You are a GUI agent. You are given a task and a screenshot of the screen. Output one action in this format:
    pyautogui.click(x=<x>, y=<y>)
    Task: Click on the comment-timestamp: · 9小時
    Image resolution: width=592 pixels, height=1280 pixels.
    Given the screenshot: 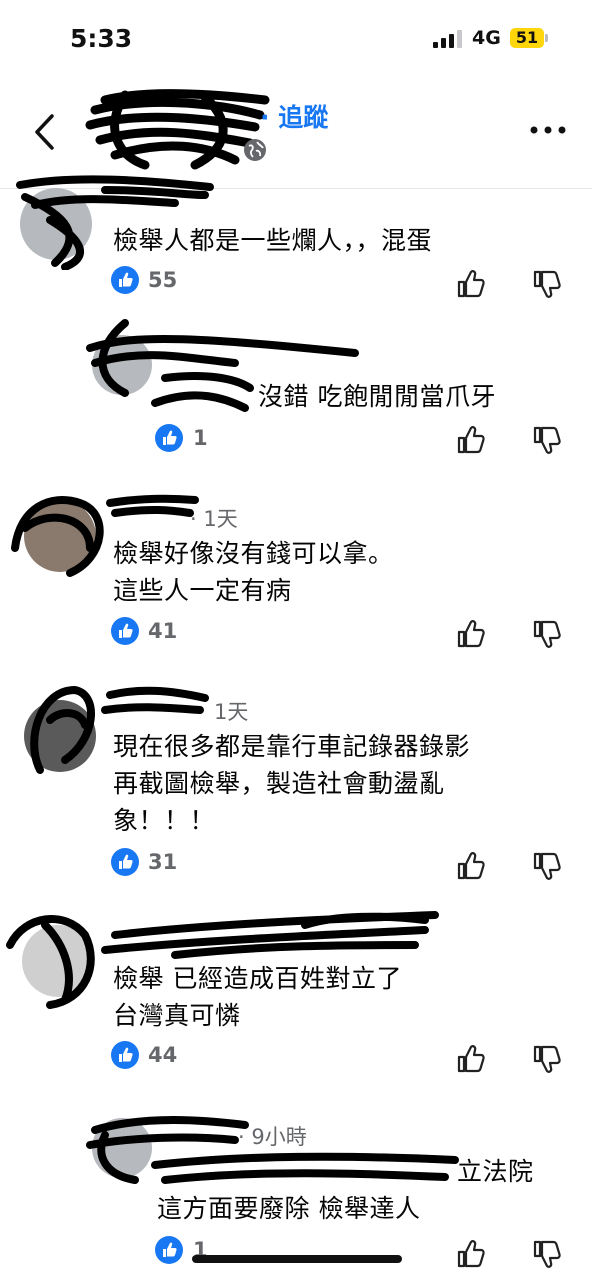 What is the action you would take?
    pyautogui.click(x=272, y=1136)
    